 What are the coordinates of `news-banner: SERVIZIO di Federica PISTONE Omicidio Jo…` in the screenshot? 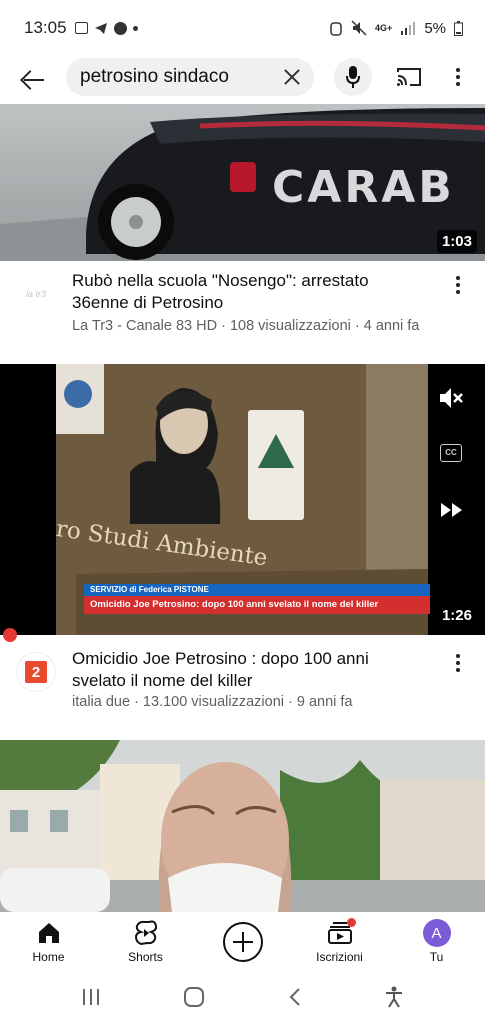 It's located at (257, 599).